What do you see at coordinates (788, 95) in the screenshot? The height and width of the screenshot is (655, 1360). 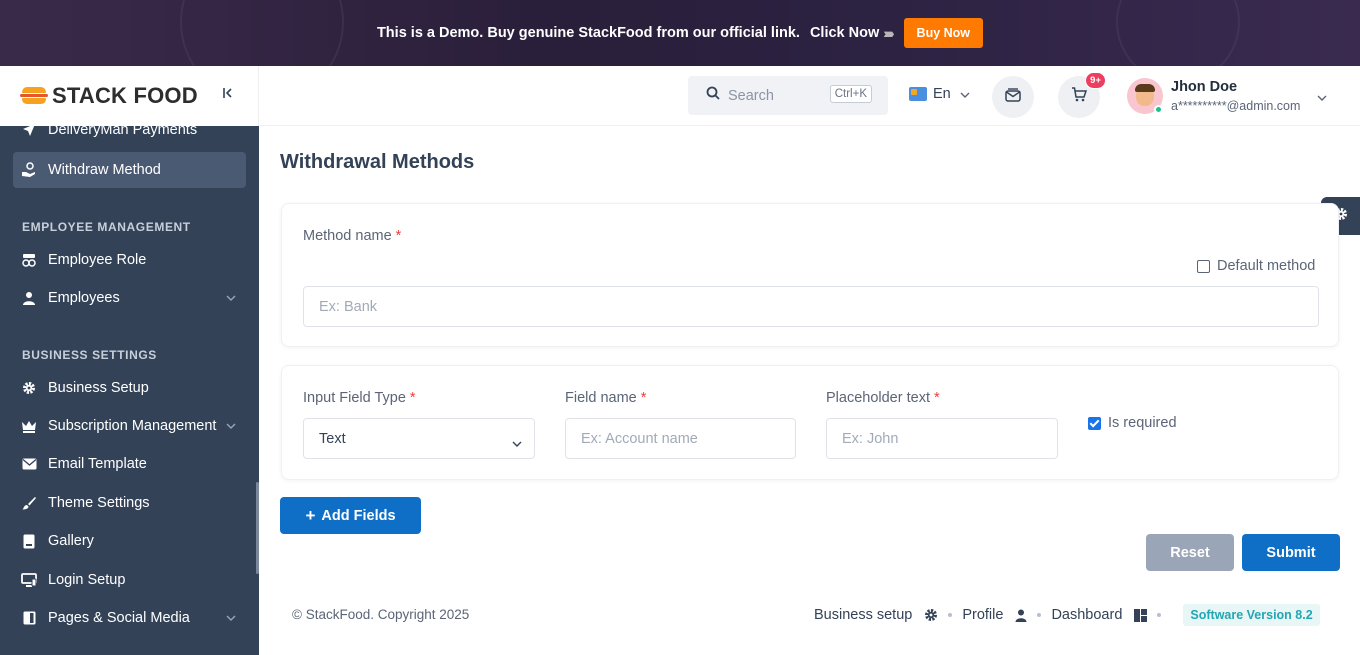 I see `search-input: Search Ctrl+K` at bounding box center [788, 95].